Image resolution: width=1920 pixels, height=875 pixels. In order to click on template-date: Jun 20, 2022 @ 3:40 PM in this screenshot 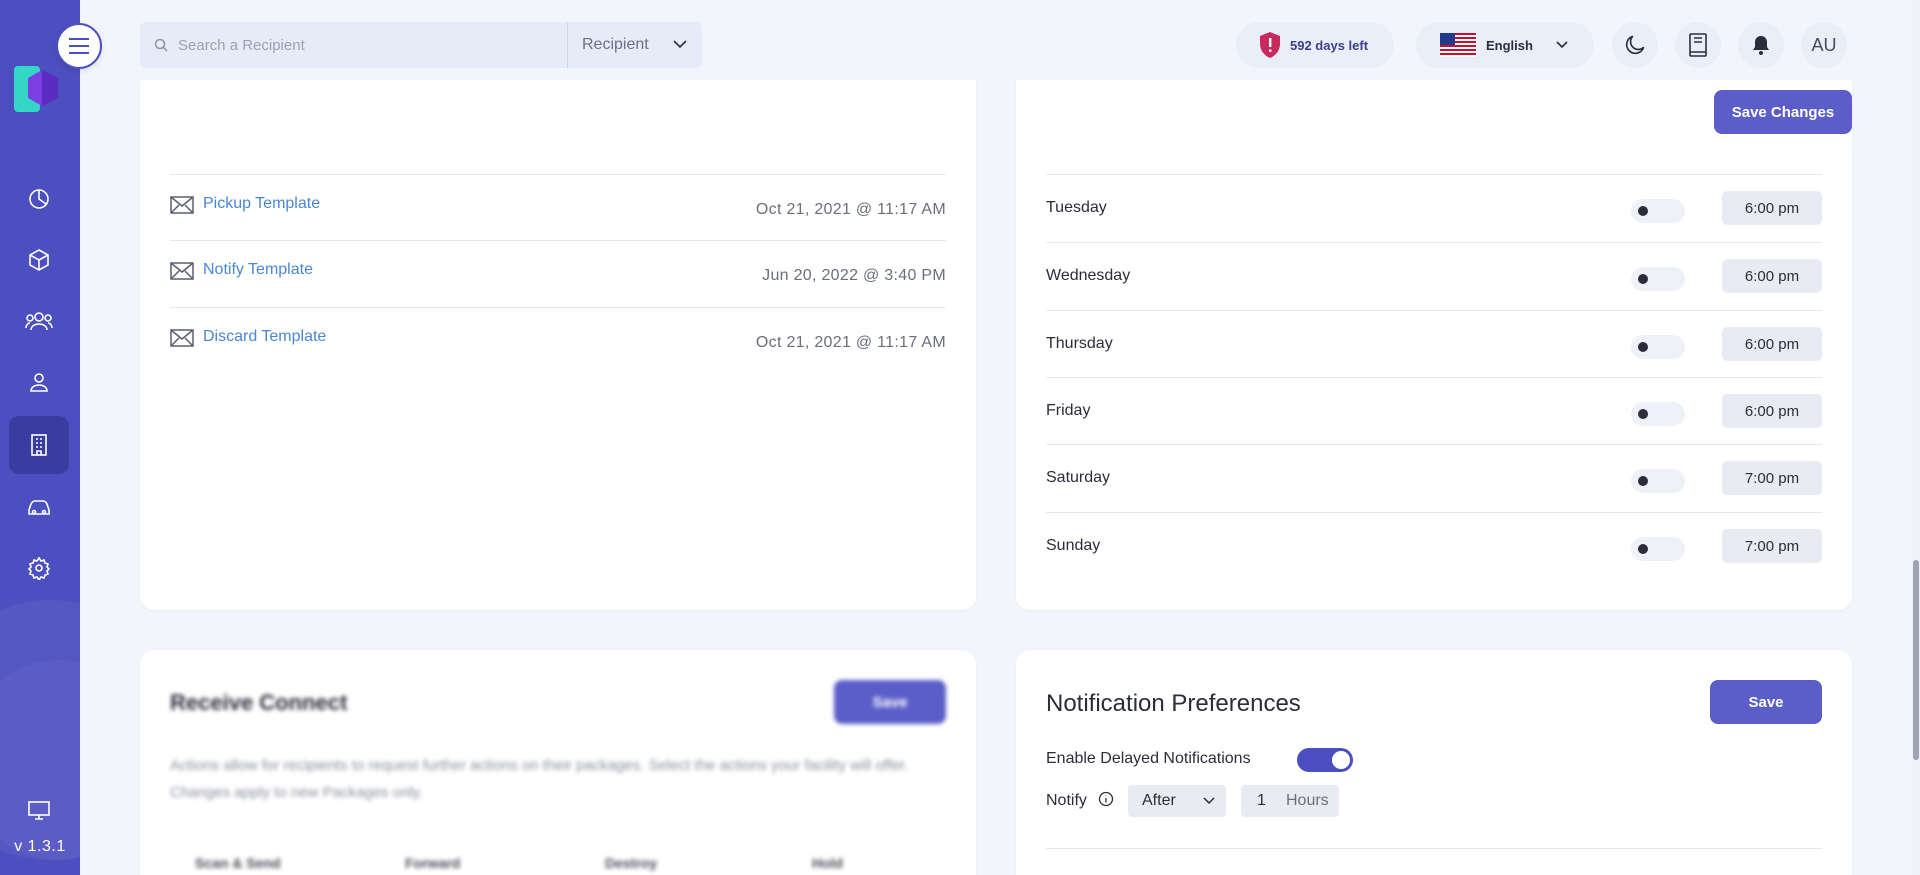, I will do `click(854, 275)`.